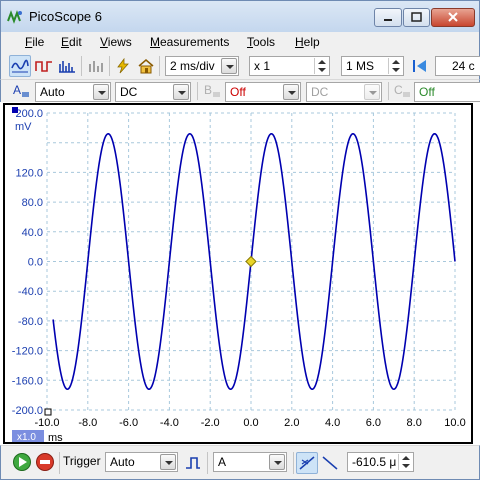 This screenshot has width=480, height=480. What do you see at coordinates (447, 92) in the screenshot?
I see `channel-c-range-select: Off` at bounding box center [447, 92].